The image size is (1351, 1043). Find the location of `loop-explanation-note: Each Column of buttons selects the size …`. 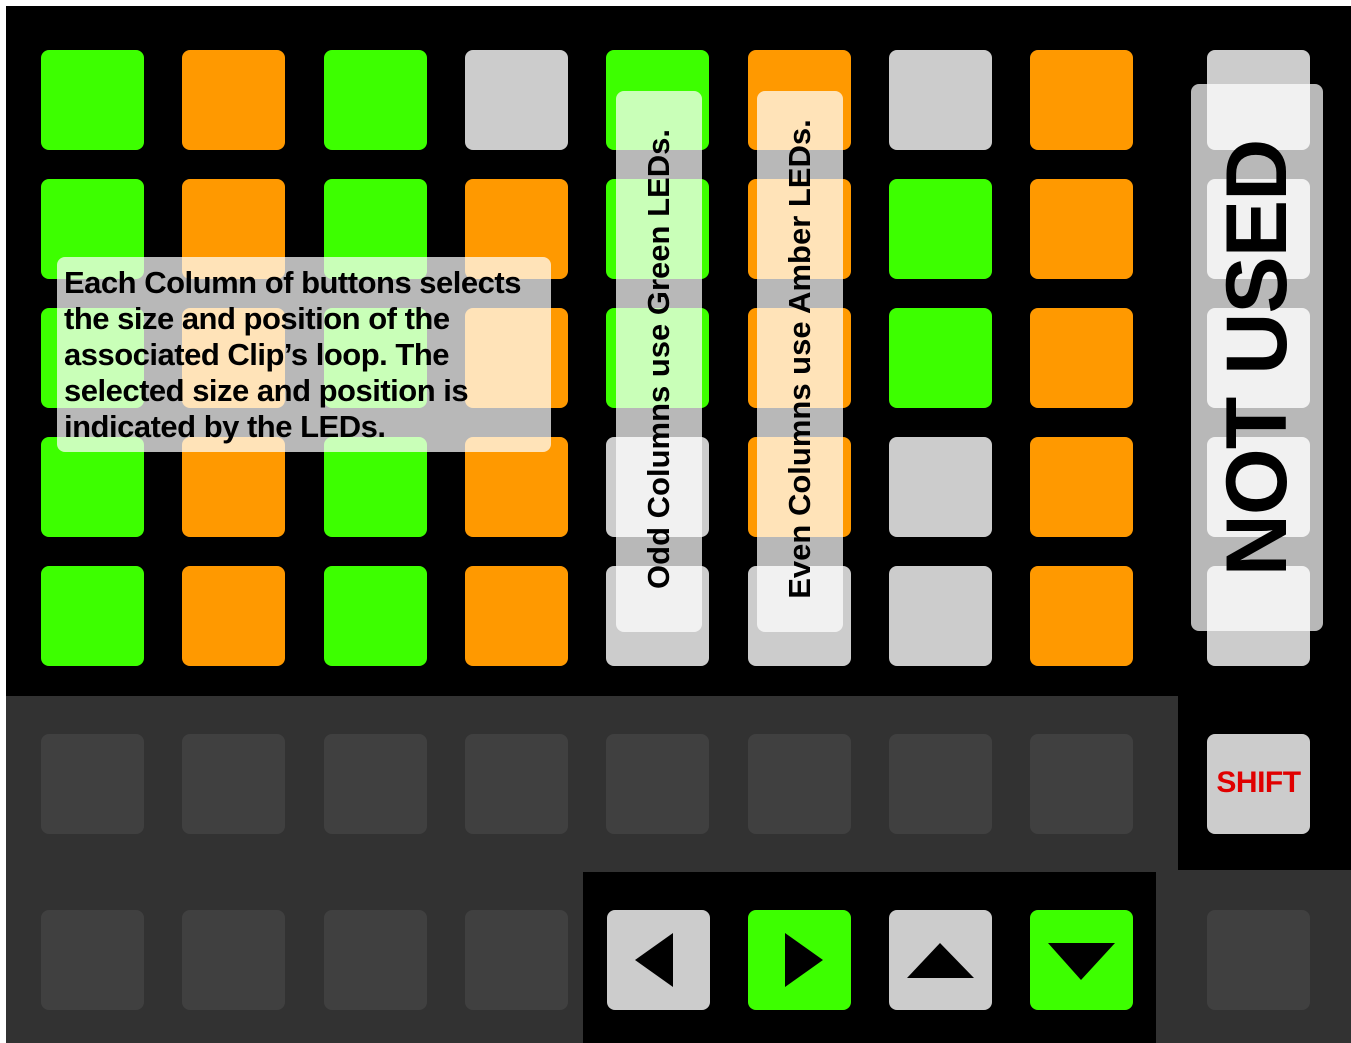

loop-explanation-note: Each Column of buttons selects the size … is located at coordinates (304, 354).